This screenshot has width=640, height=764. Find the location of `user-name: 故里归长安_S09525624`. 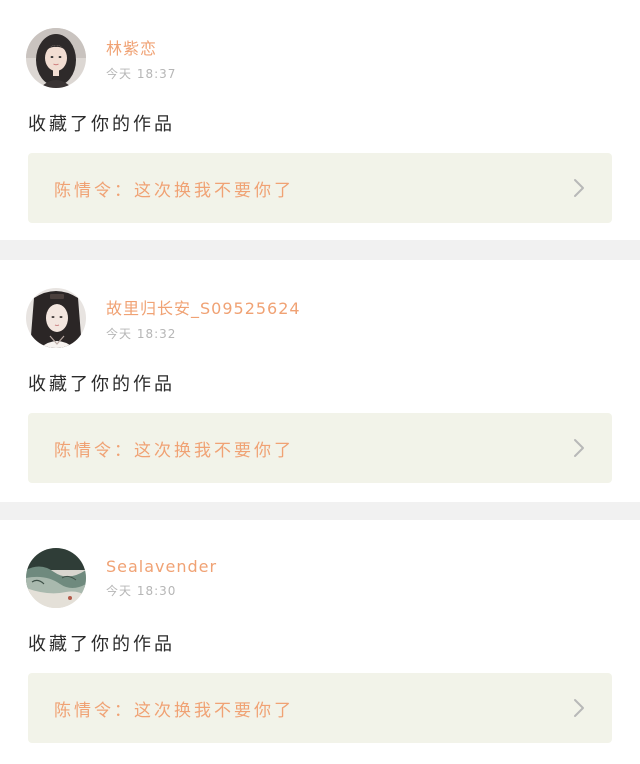

user-name: 故里归长安_S09525624 is located at coordinates (203, 307).